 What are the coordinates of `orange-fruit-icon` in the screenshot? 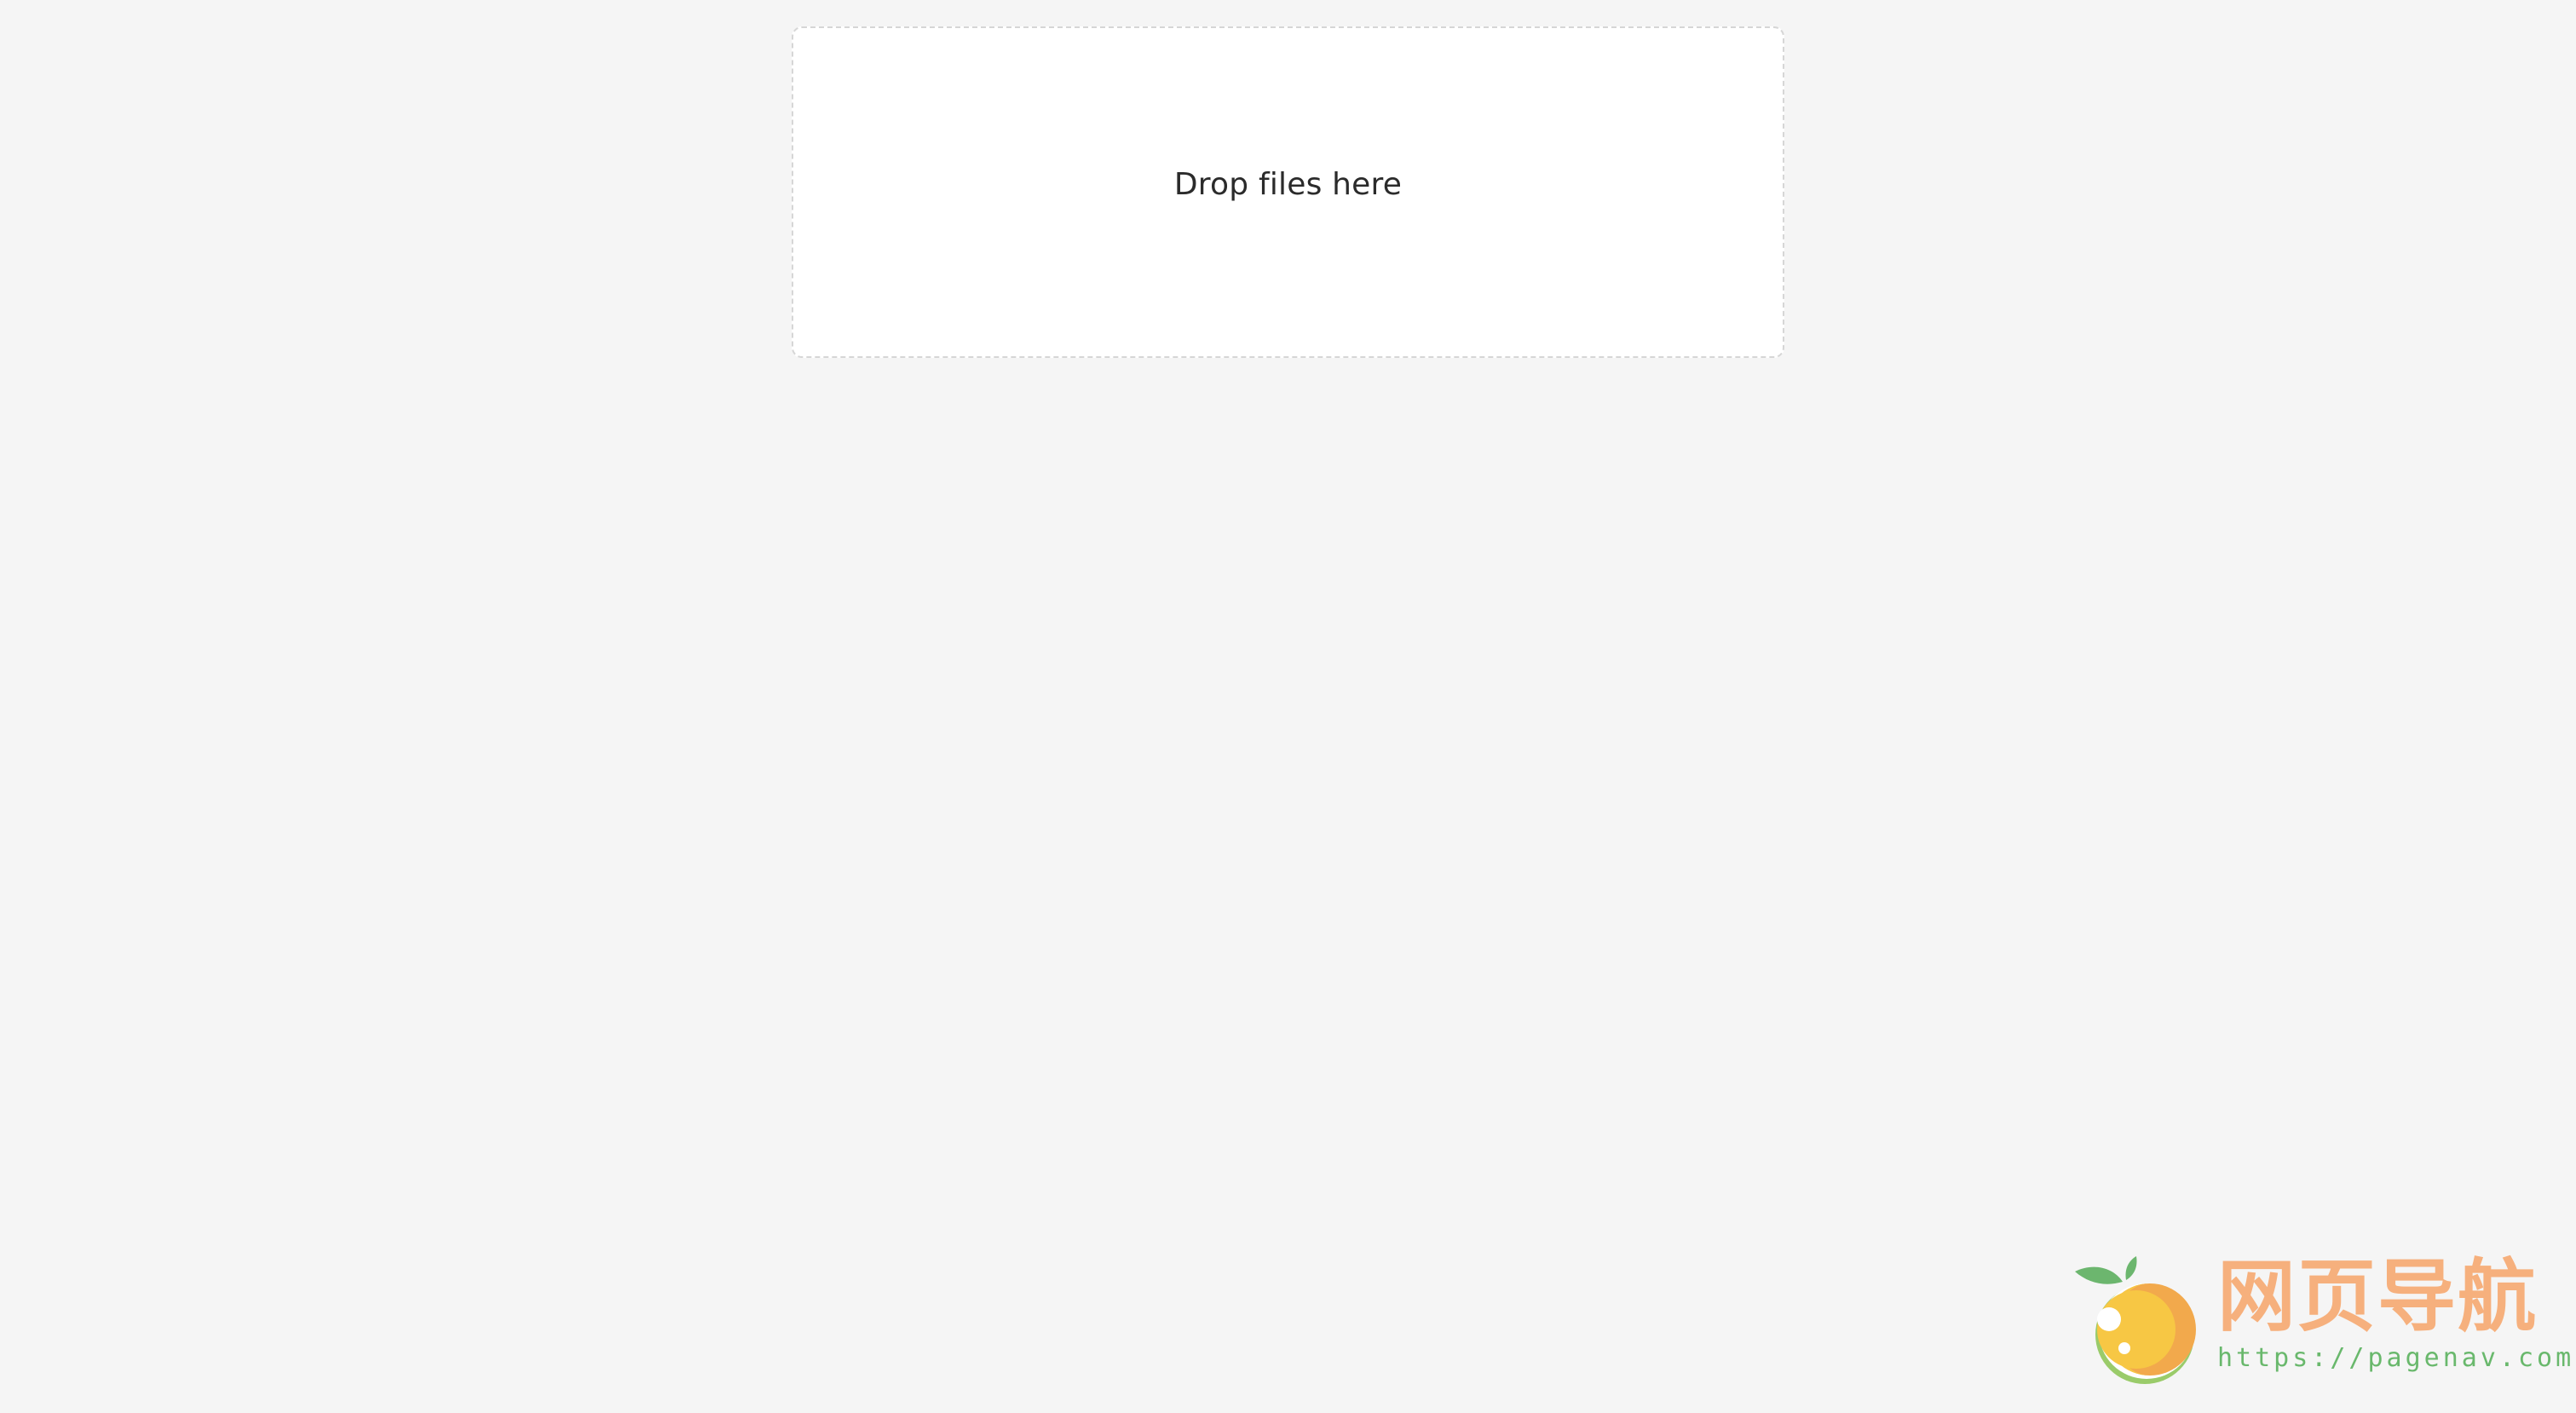 It's located at (2135, 1320).